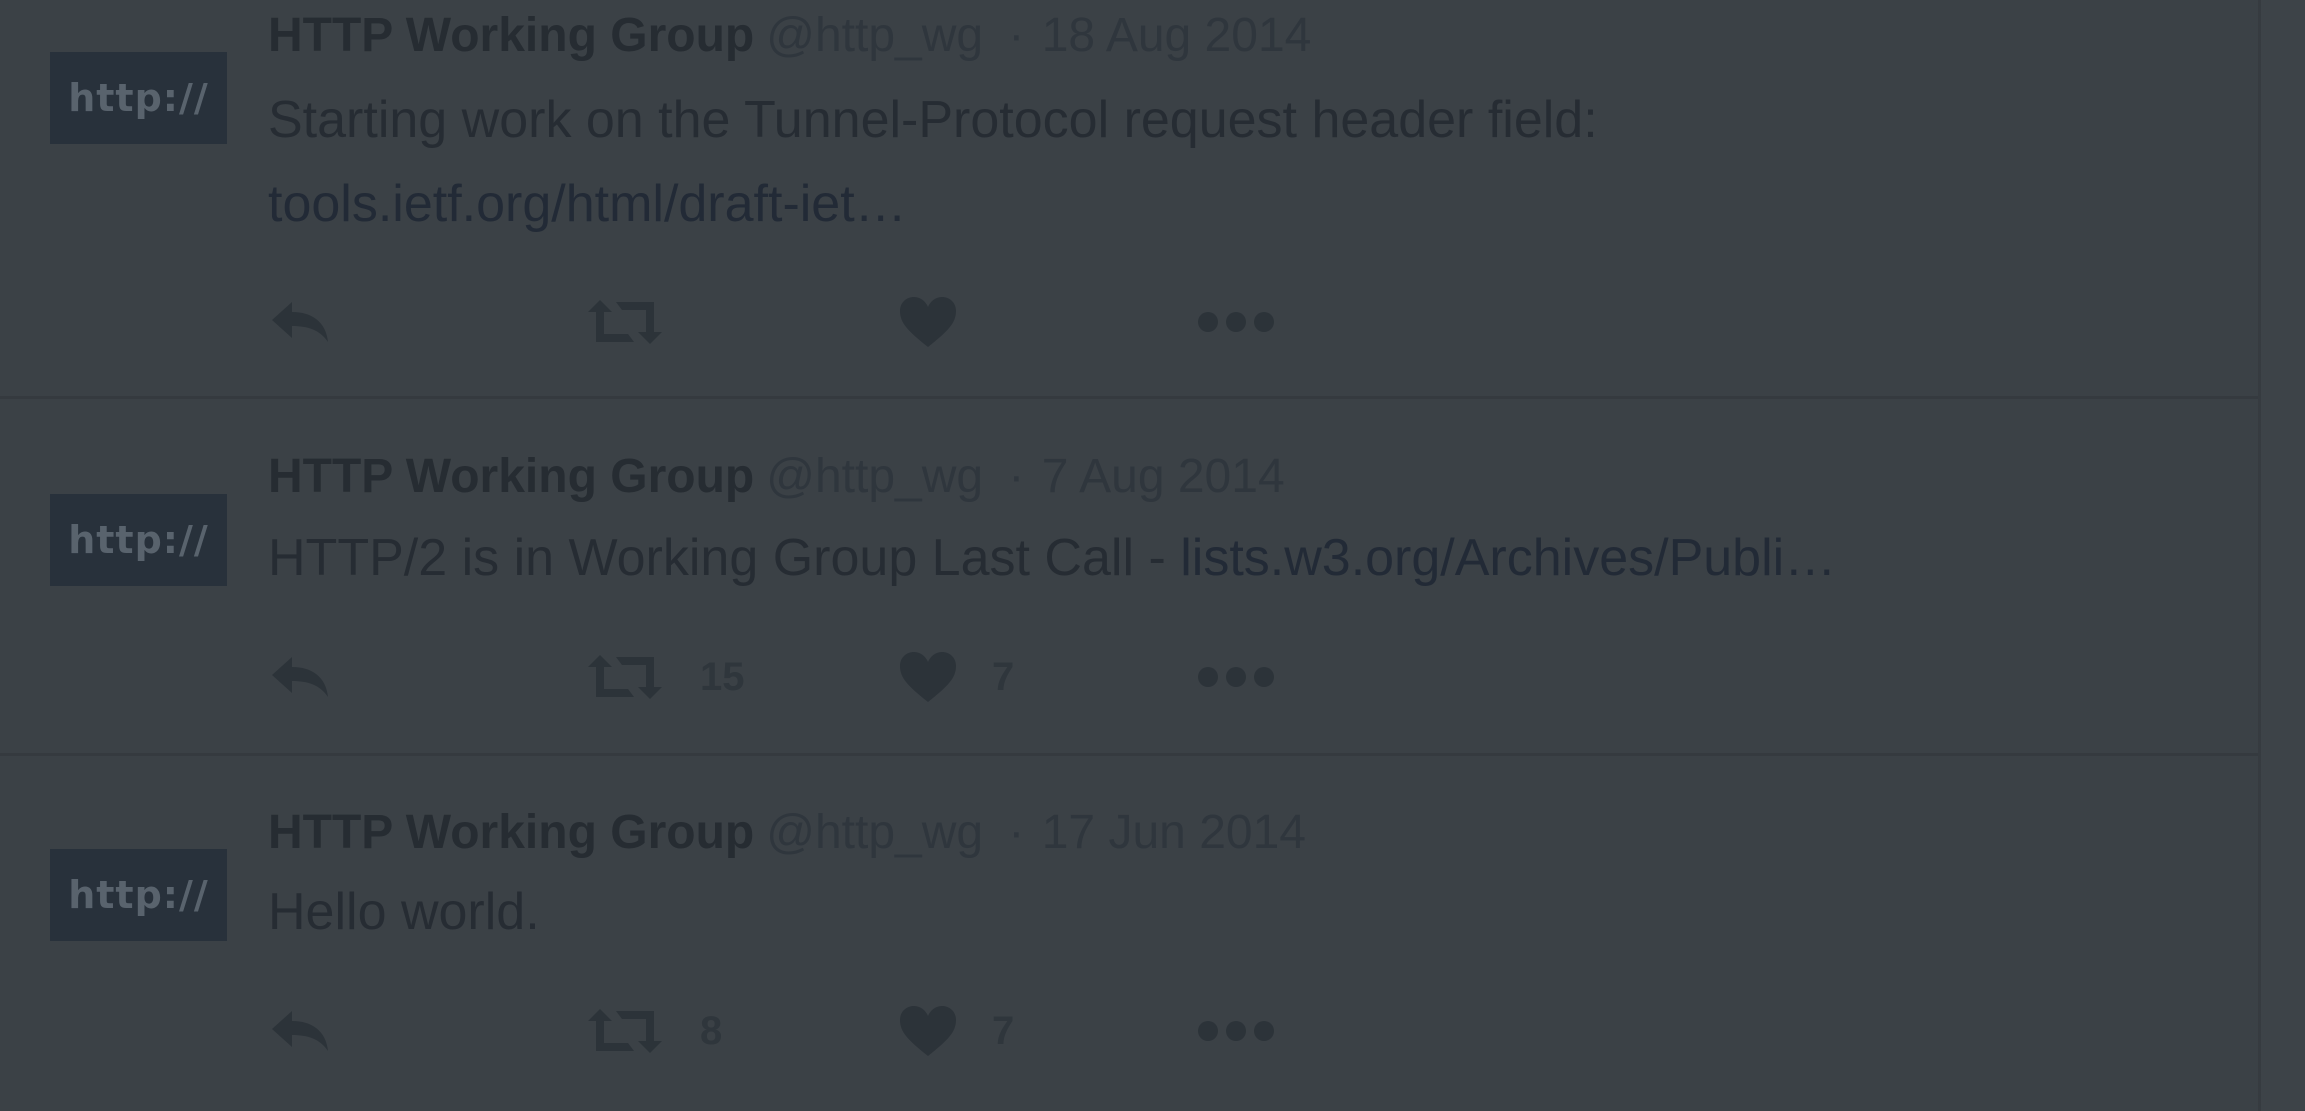 This screenshot has height=1111, width=2305. Describe the element at coordinates (868, 322) in the screenshot. I see `tweet-actions` at that location.